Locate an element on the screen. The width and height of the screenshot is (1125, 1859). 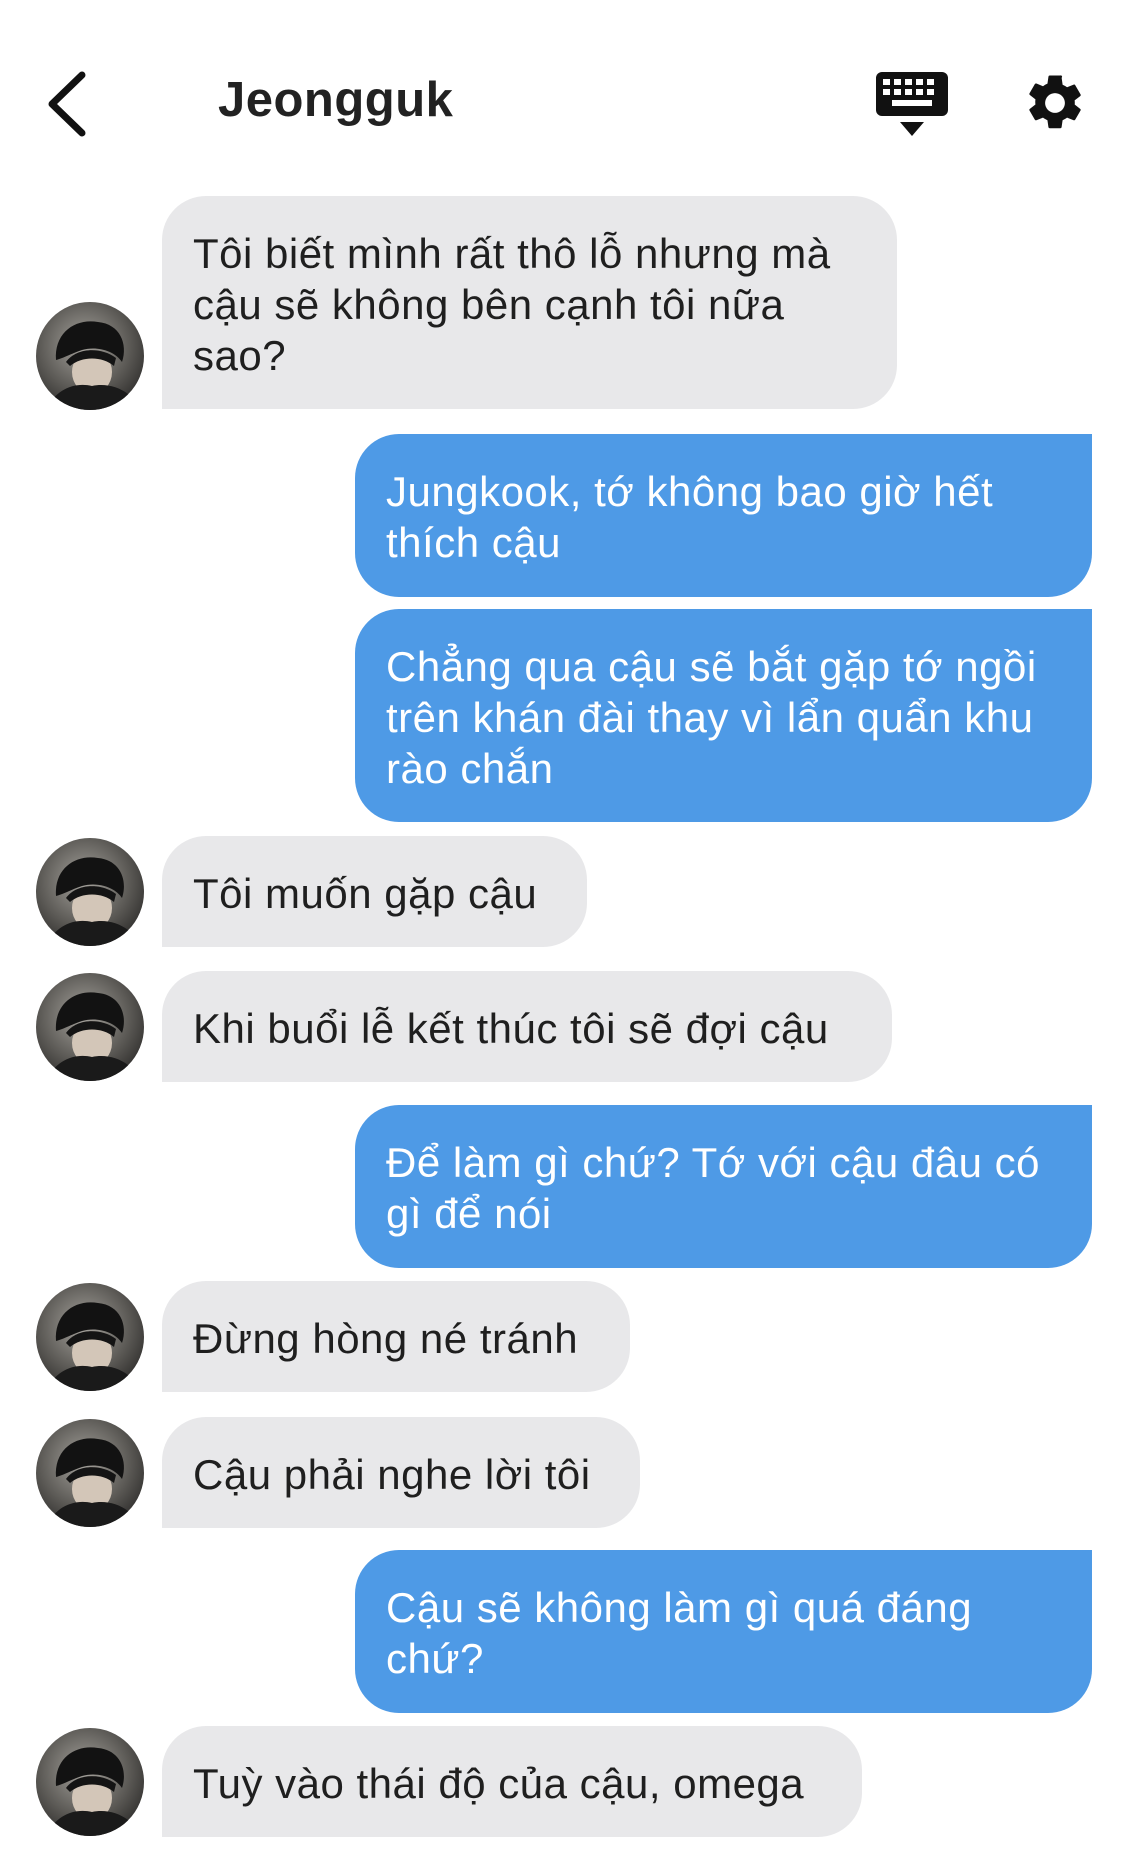
message-bubble-incoming: Tuỳ vào thái độ của cậu, omega is located at coordinates (512, 1781).